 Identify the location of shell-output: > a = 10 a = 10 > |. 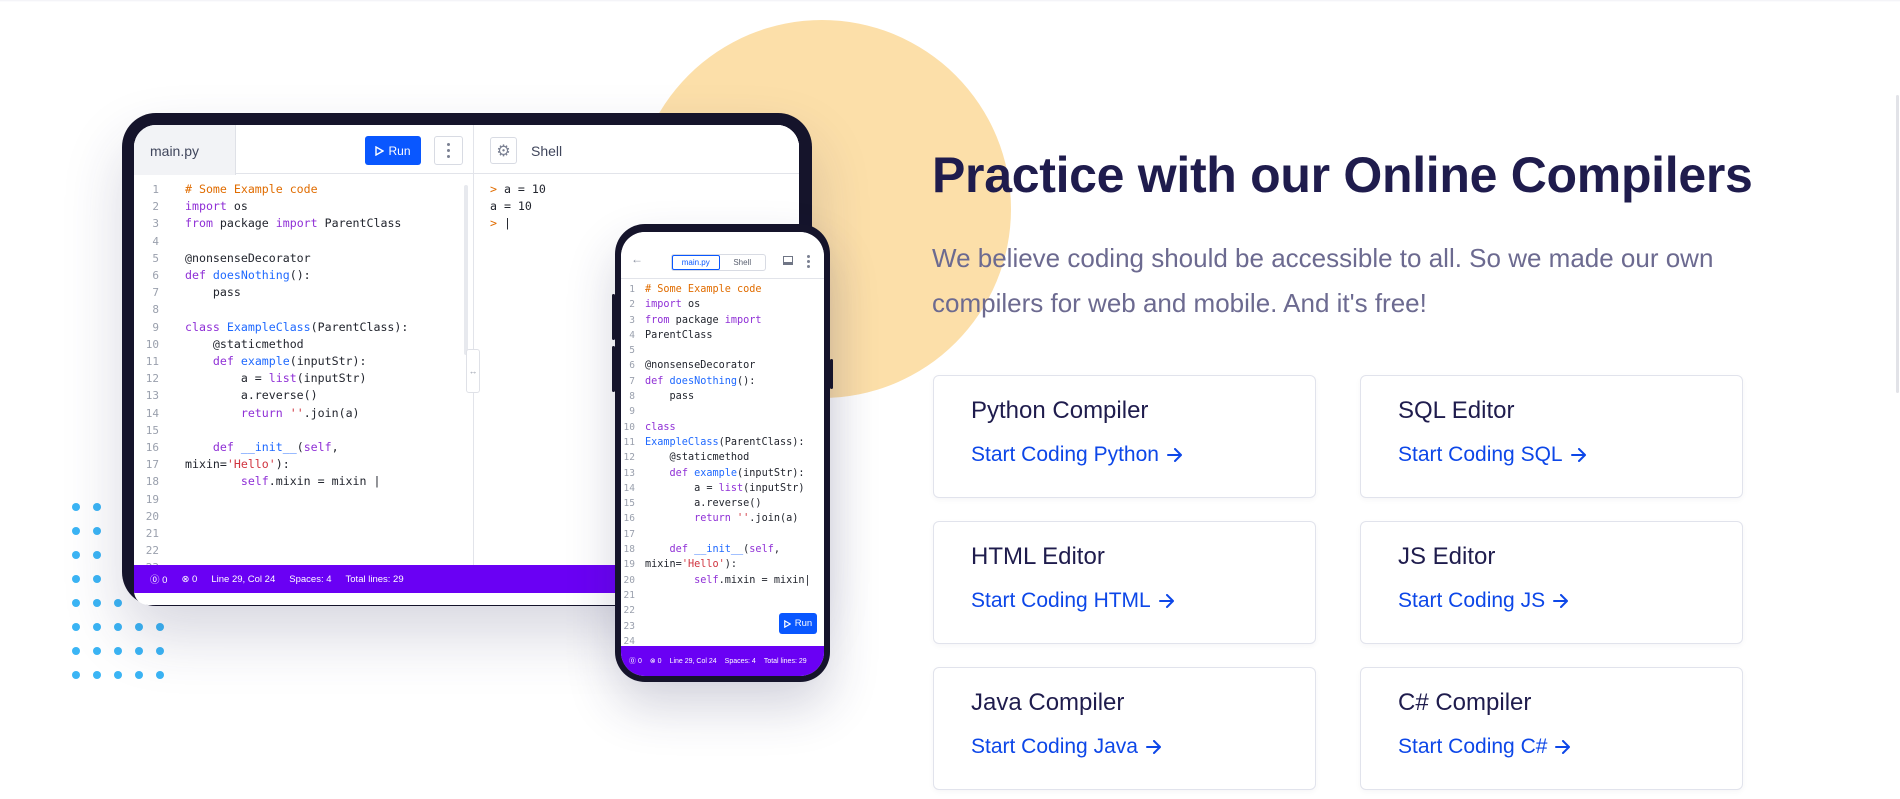
(518, 207).